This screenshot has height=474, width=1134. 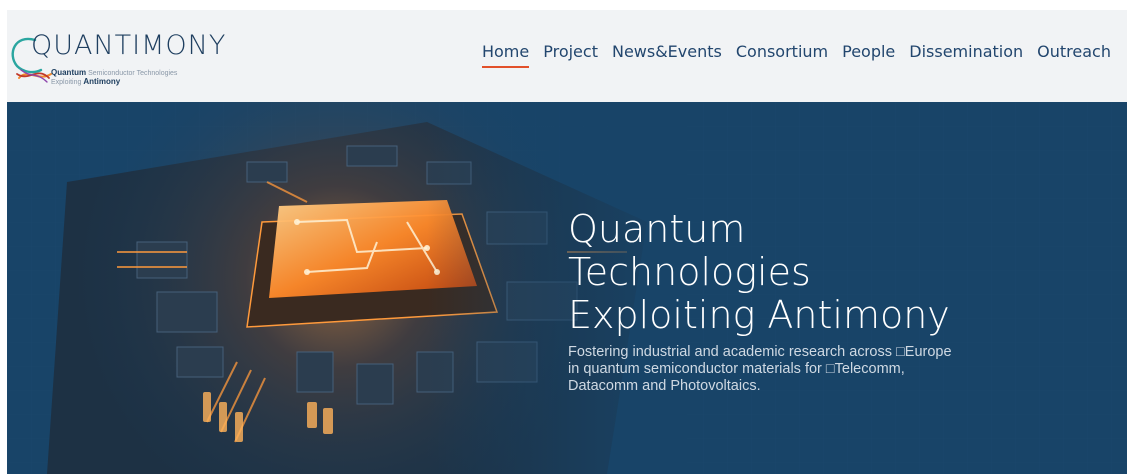 What do you see at coordinates (129, 45) in the screenshot?
I see `logo-wordmark: QUANTIMONY` at bounding box center [129, 45].